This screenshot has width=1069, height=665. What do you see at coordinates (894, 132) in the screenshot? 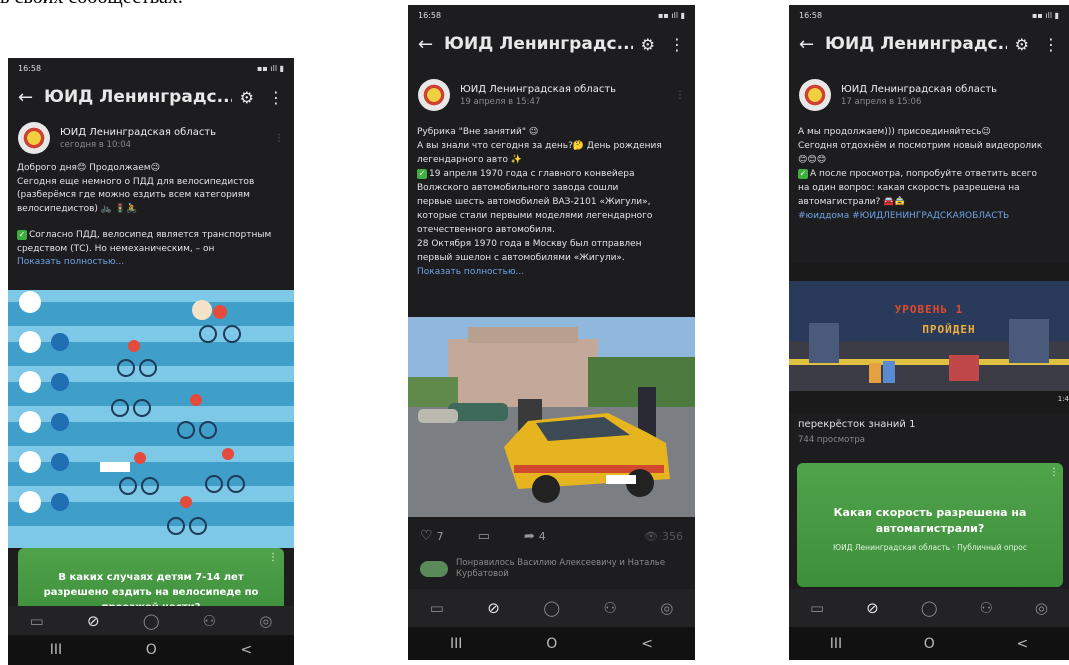
I see `post-line: А мы продолжаем))) присоединяйтесь😉` at bounding box center [894, 132].